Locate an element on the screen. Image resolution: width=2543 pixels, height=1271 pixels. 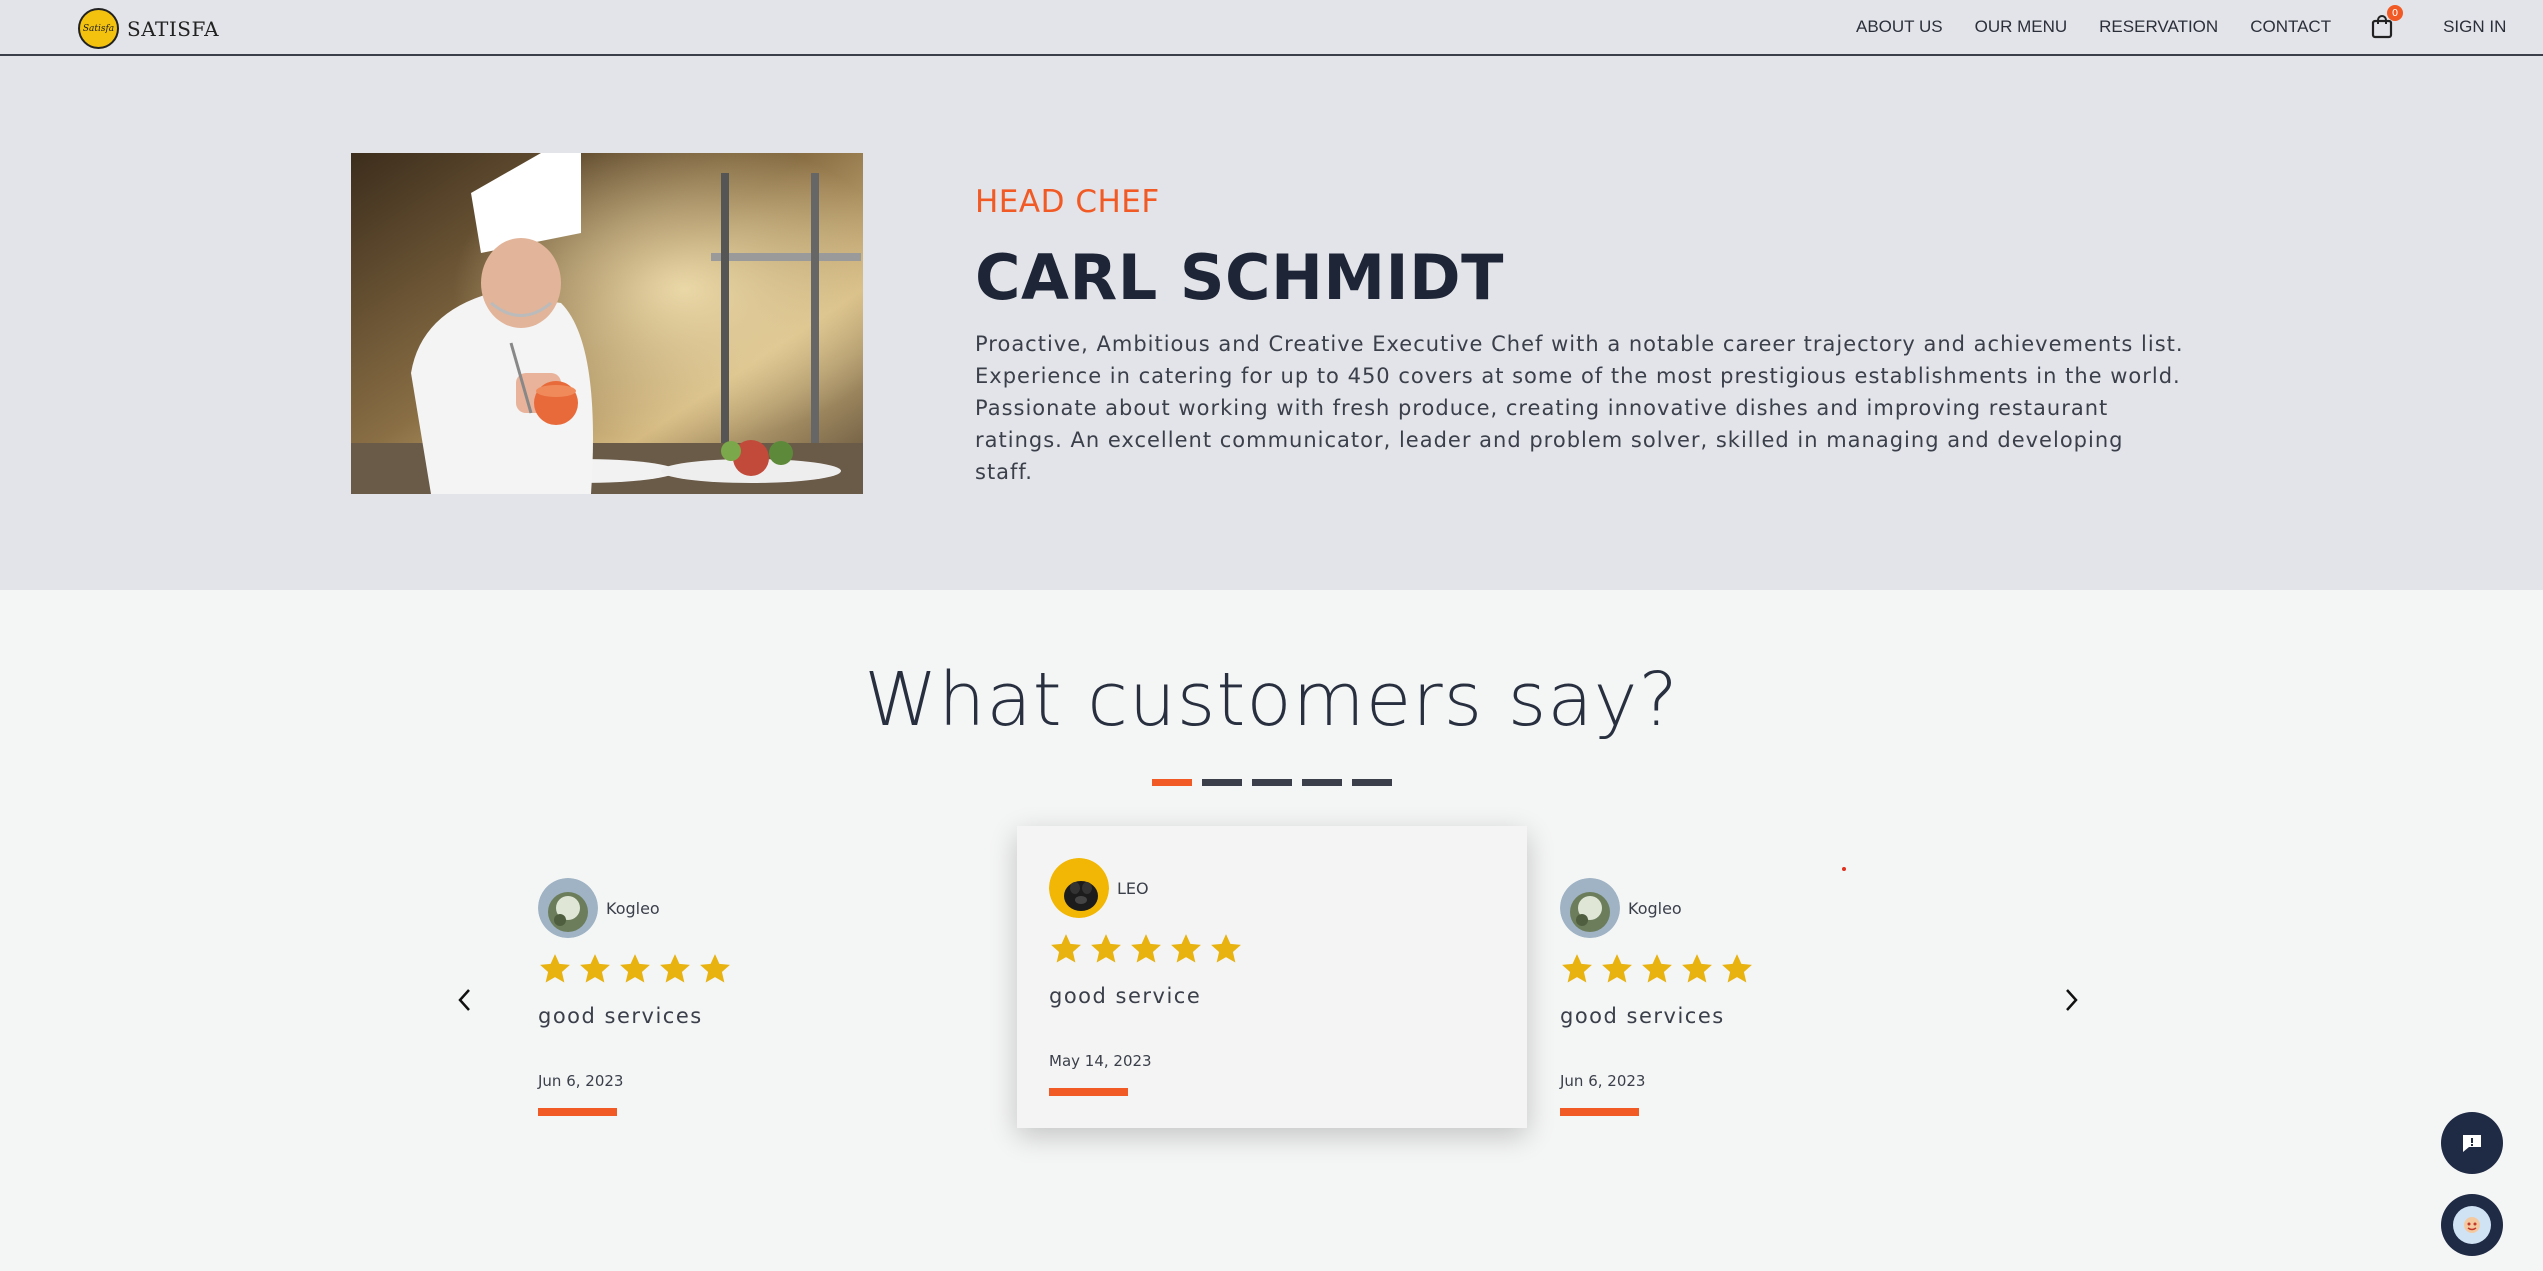
brand-name: SATISFA is located at coordinates (173, 28).